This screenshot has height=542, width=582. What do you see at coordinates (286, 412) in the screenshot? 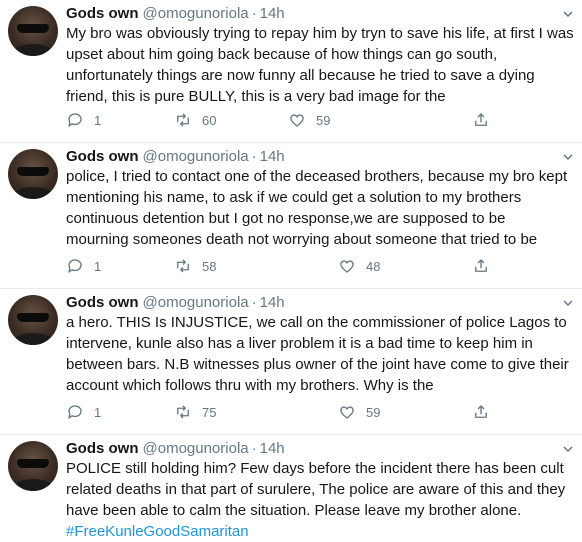
I see `tweet-actions: 1 75 59` at bounding box center [286, 412].